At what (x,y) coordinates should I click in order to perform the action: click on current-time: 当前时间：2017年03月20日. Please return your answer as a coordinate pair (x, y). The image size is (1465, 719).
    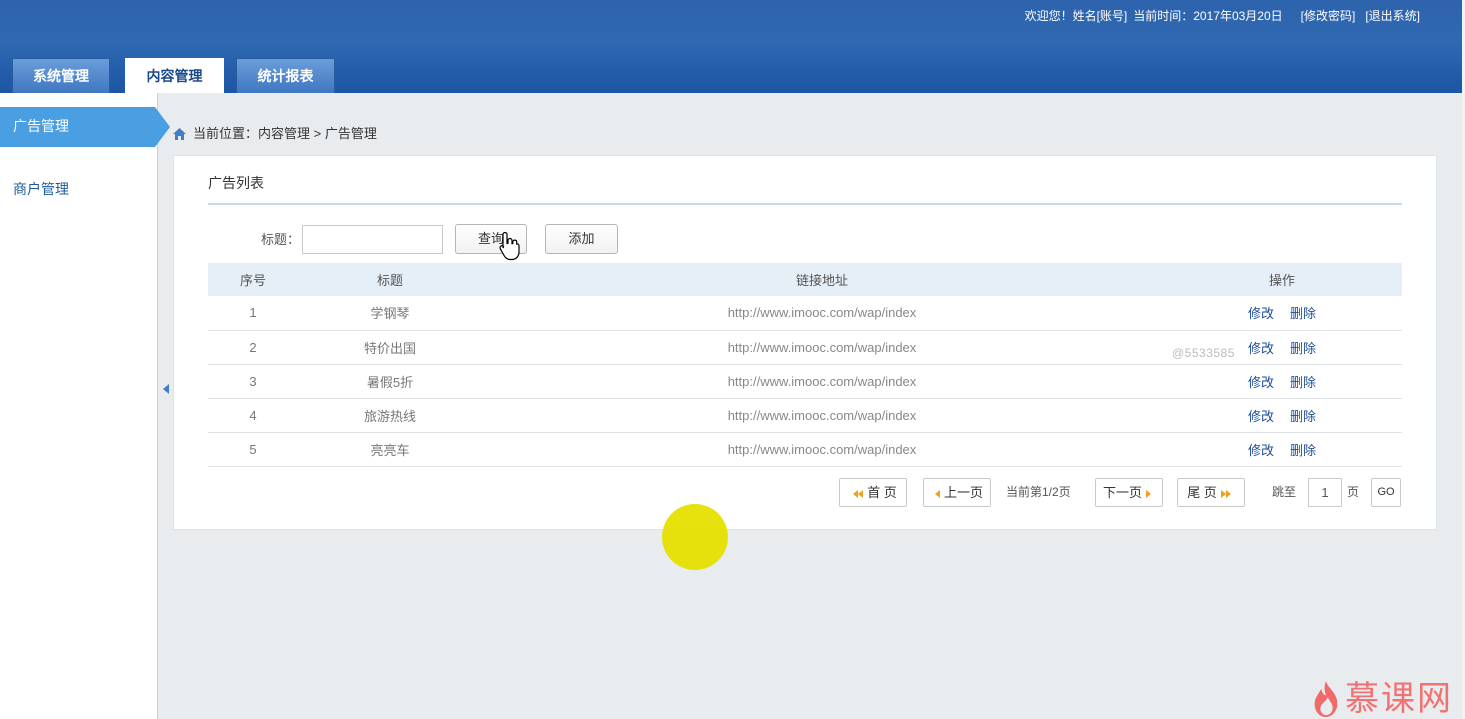
    Looking at the image, I should click on (1208, 15).